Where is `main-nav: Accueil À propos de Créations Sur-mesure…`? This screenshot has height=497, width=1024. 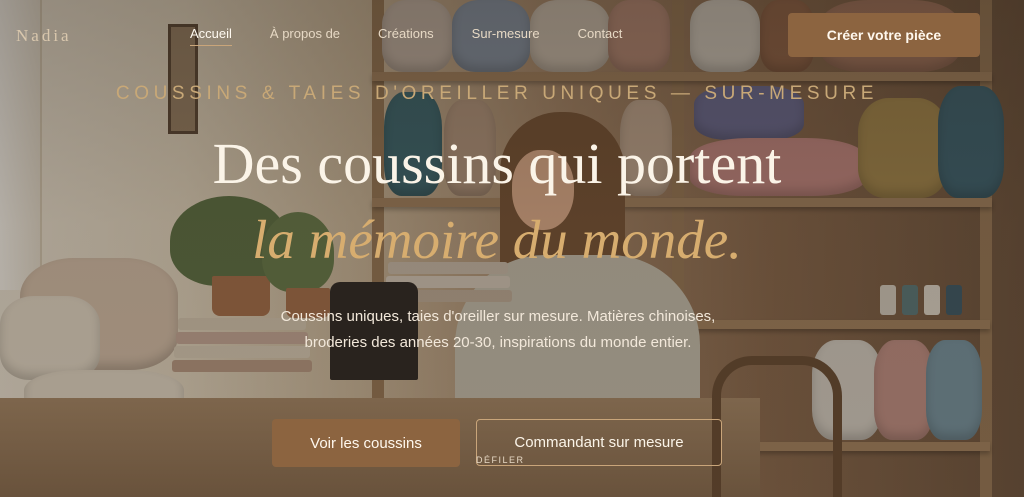
main-nav: Accueil À propos de Créations Sur-mesure… is located at coordinates (406, 36).